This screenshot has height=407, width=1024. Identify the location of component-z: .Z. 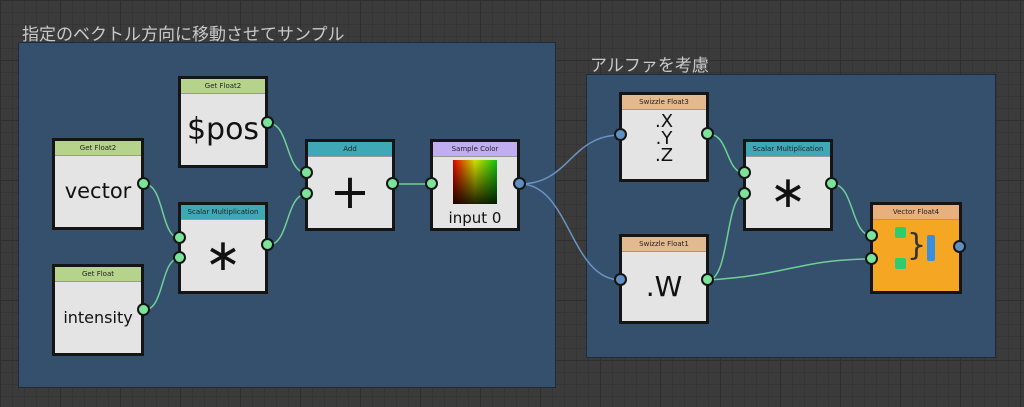
(664, 155).